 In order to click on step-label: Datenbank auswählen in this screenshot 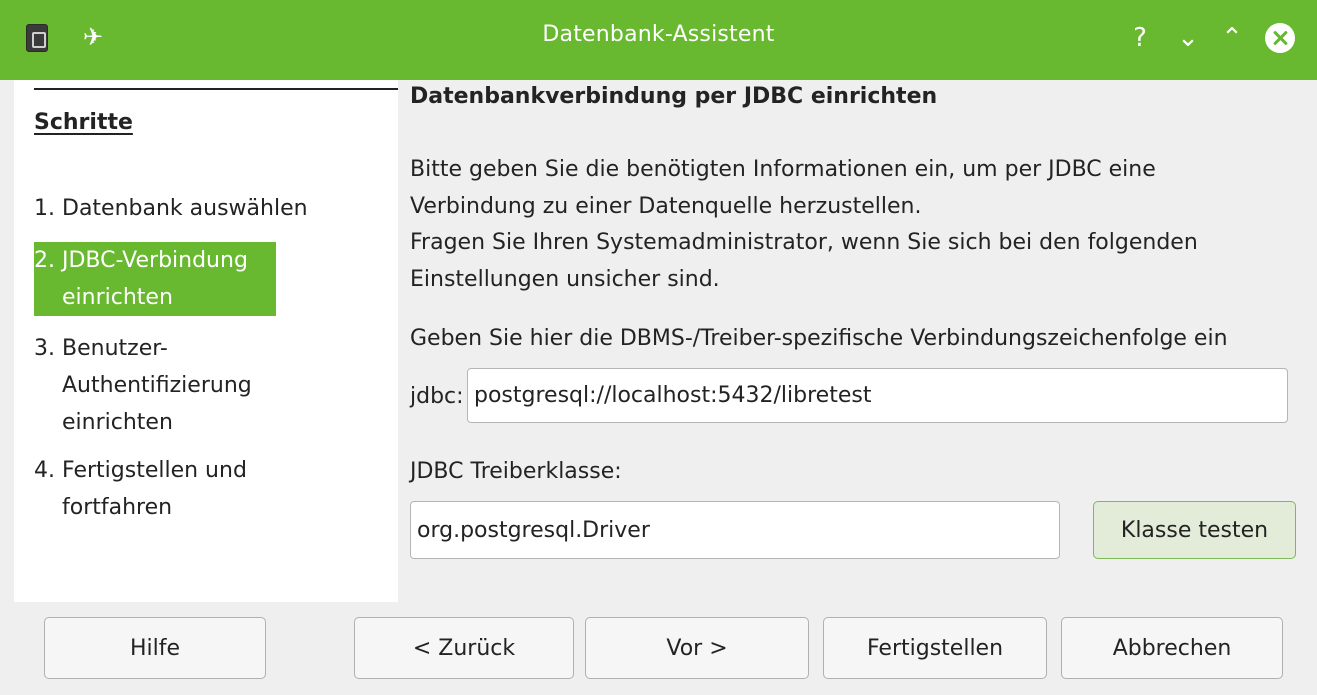, I will do `click(185, 208)`.